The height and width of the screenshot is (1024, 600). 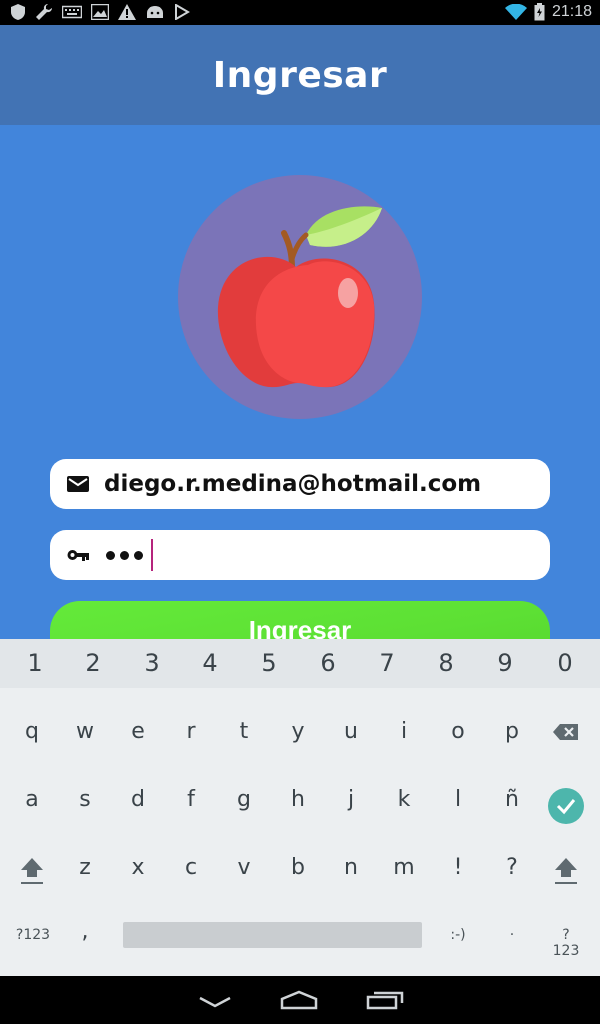 What do you see at coordinates (215, 1002) in the screenshot?
I see `back-icon` at bounding box center [215, 1002].